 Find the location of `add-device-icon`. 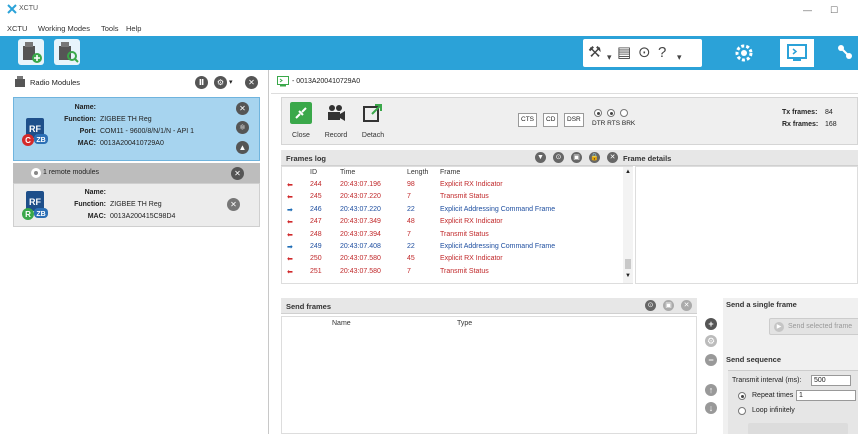

add-device-icon is located at coordinates (32, 52).